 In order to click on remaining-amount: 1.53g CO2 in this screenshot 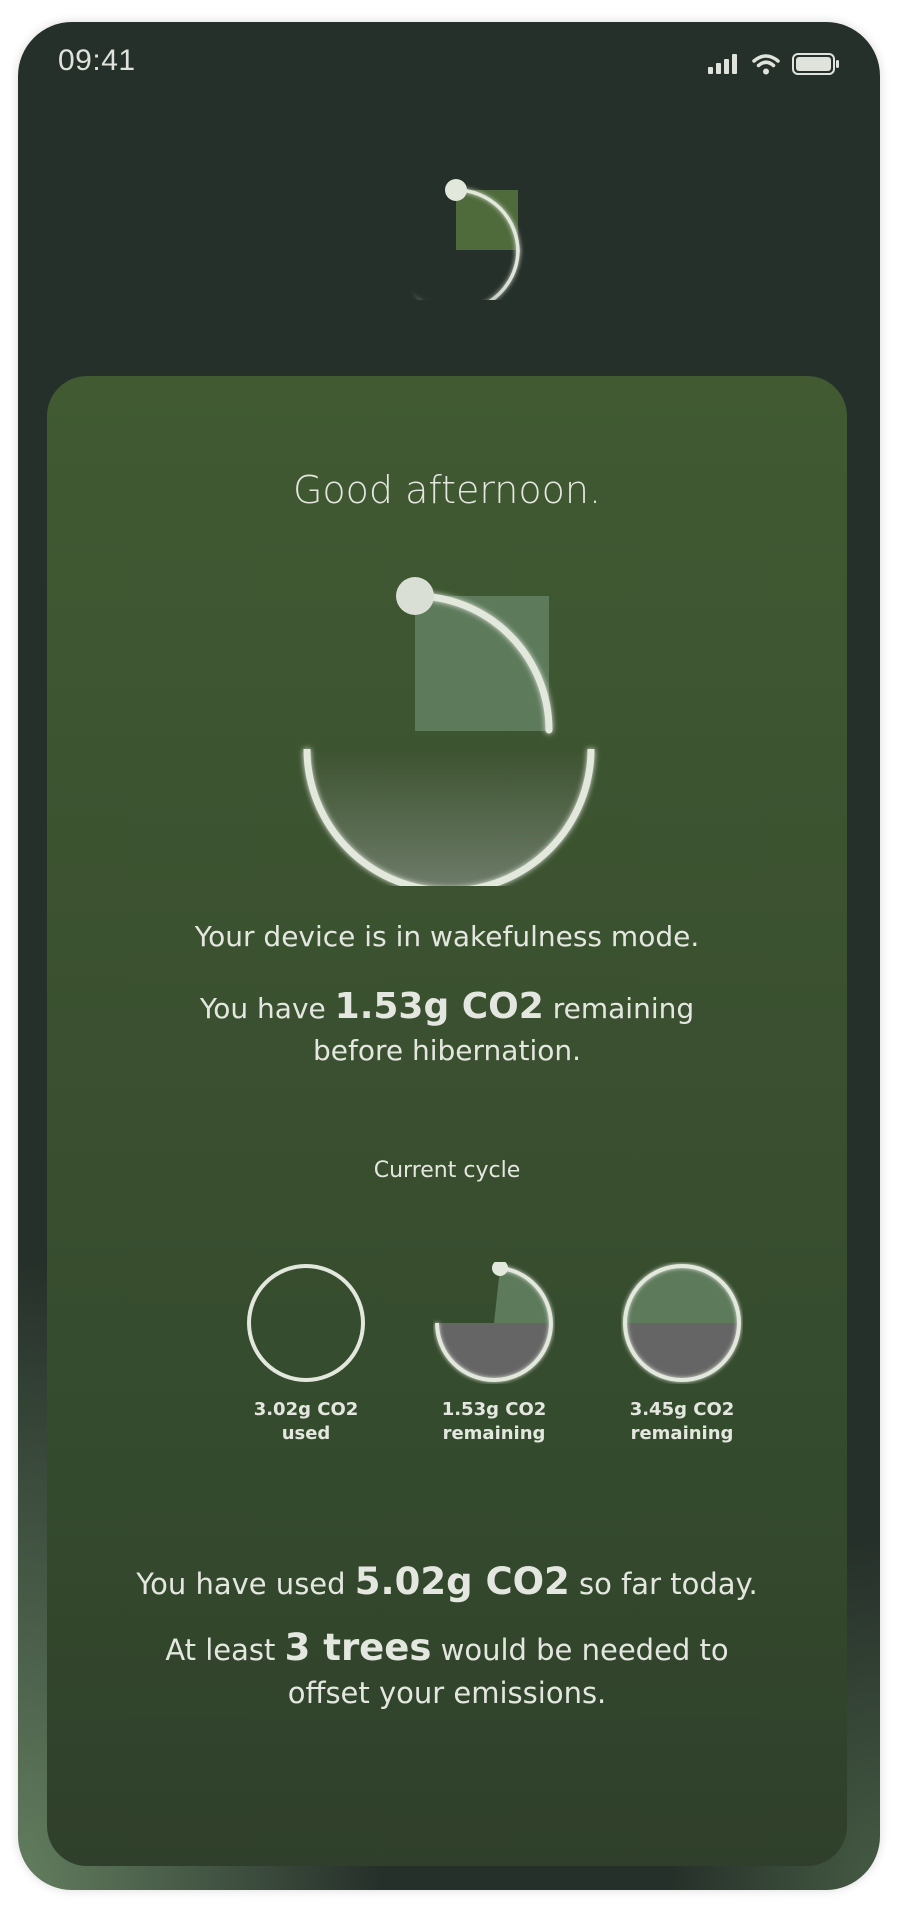, I will do `click(439, 1006)`.